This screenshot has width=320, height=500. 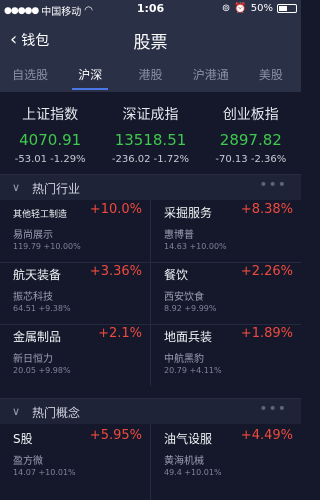 What do you see at coordinates (115, 435) in the screenshot?
I see `concept-change: +5.95%` at bounding box center [115, 435].